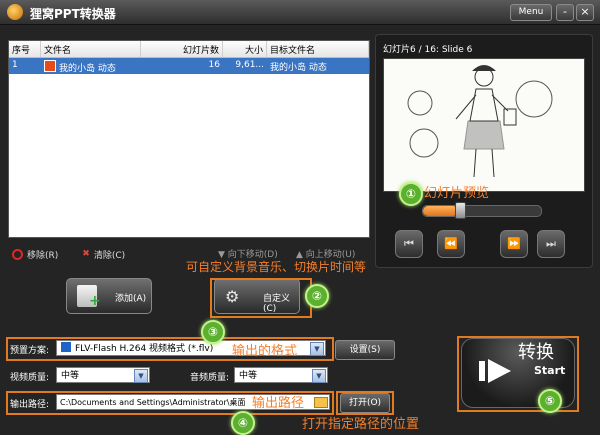 This screenshot has height=435, width=600. I want to click on remove-icon, so click(17, 254).